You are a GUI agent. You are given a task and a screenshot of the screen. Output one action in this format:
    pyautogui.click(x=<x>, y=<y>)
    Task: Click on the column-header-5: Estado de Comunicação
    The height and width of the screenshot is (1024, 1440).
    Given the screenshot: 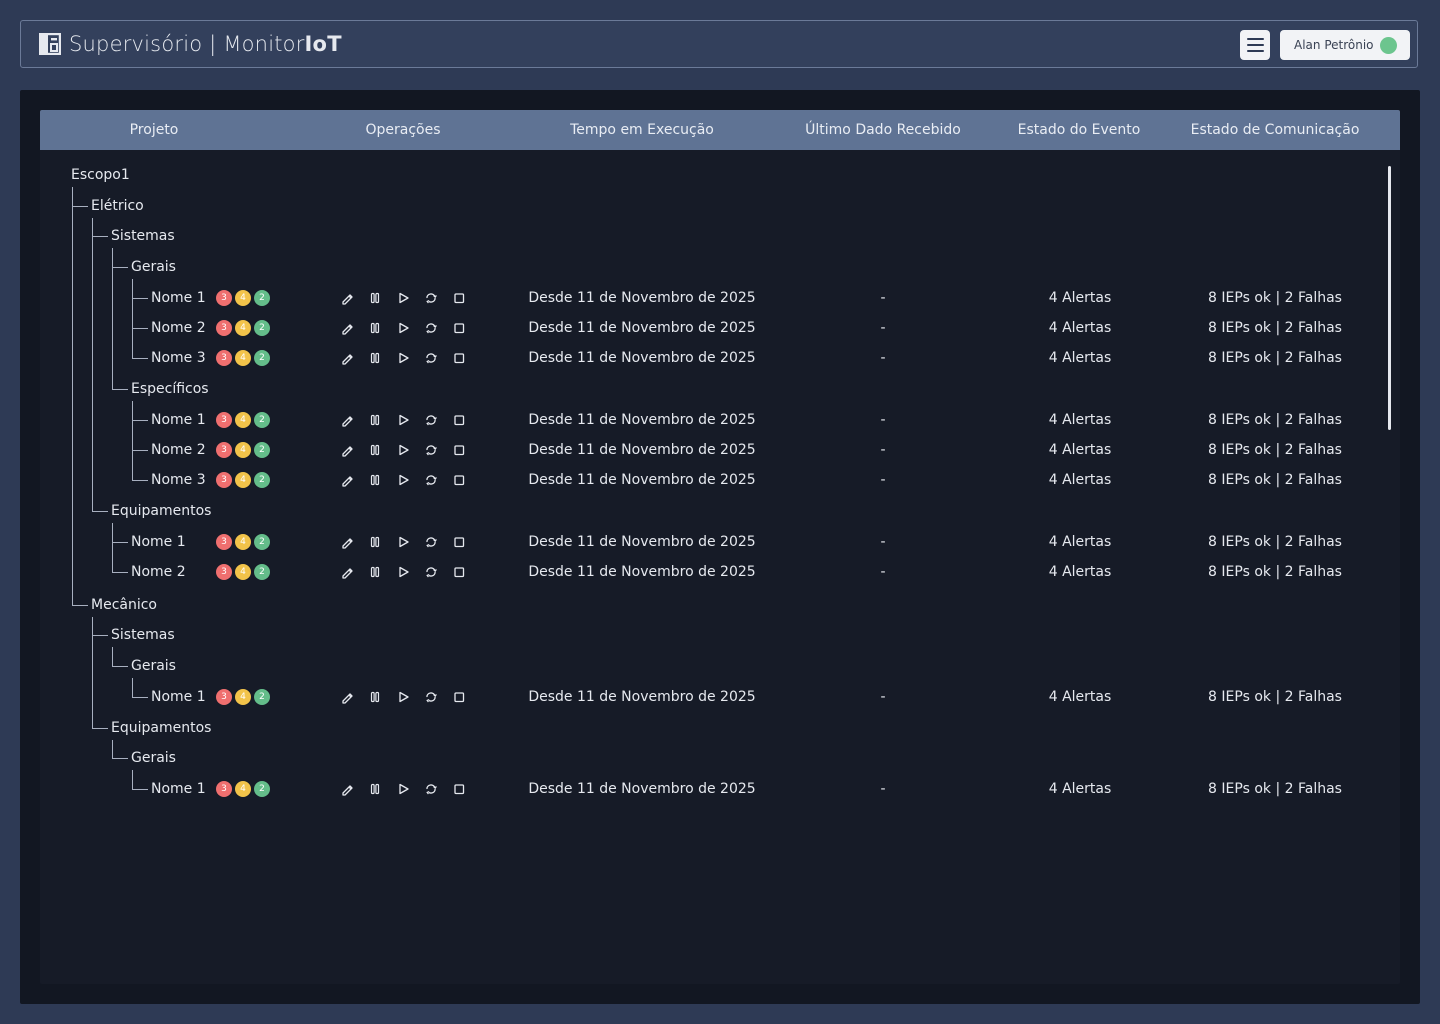 What is the action you would take?
    pyautogui.click(x=1275, y=130)
    